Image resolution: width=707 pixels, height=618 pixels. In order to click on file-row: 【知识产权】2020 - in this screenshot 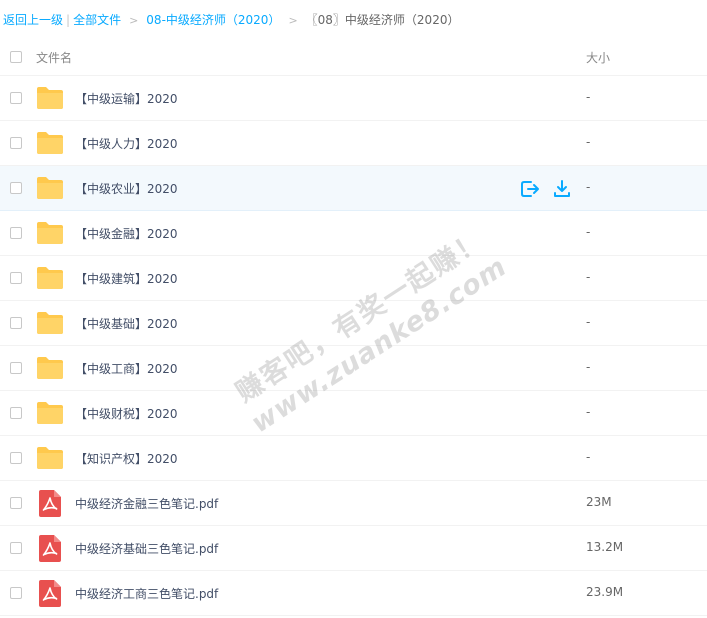, I will do `click(353, 458)`.